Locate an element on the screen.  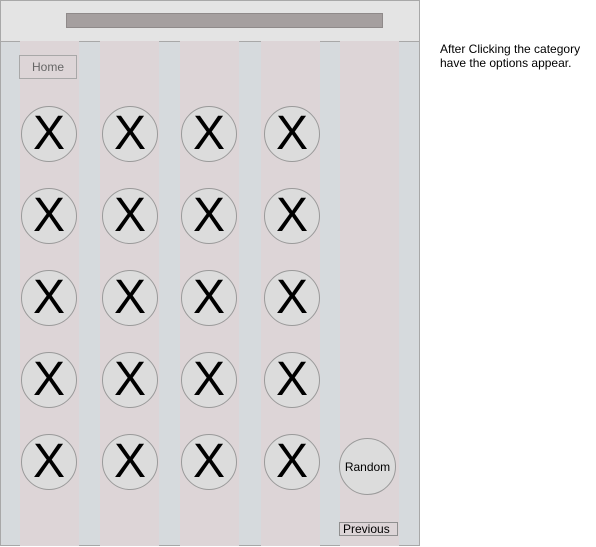
search-bar is located at coordinates (224, 20).